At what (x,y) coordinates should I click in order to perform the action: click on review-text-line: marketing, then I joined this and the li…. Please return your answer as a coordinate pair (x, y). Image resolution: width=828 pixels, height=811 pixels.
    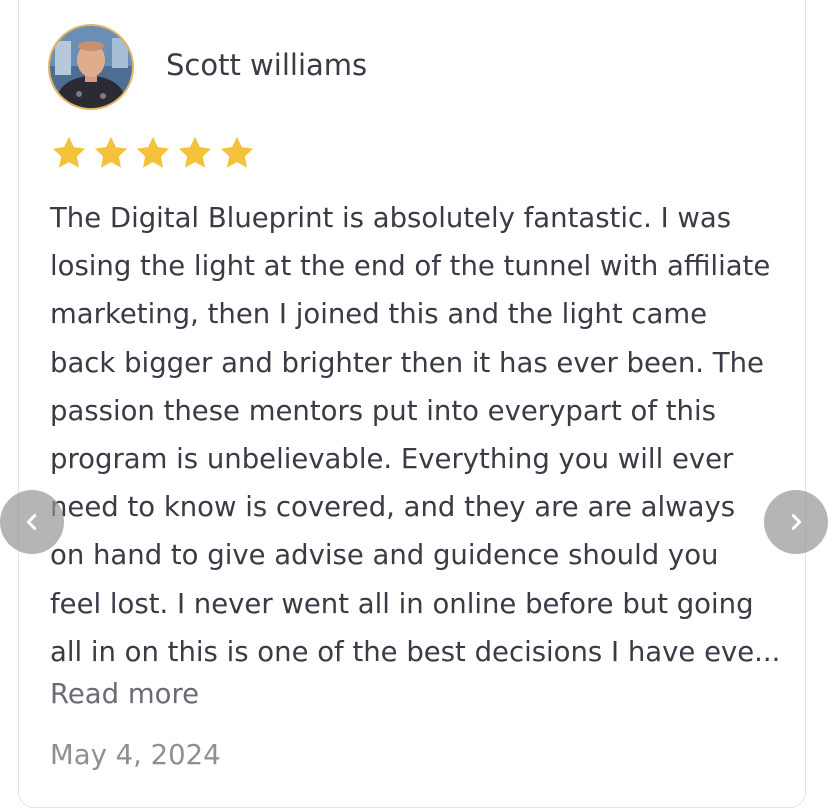
    Looking at the image, I should click on (379, 314).